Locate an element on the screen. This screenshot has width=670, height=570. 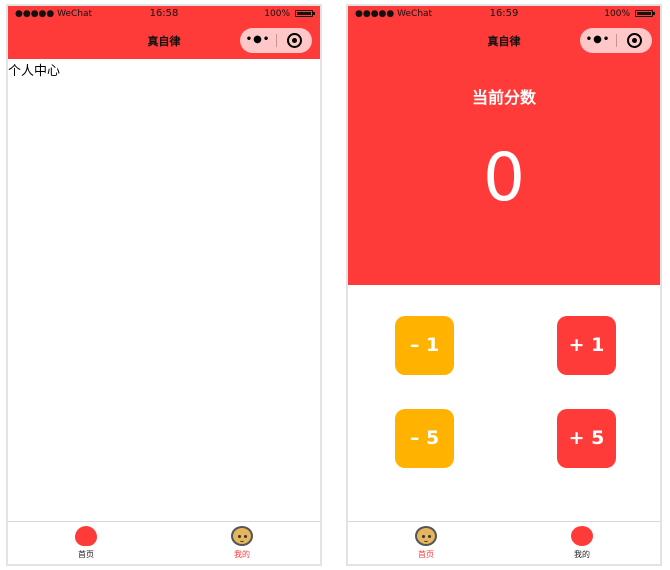
status-bar: ●●●●● WeChat 16:59 100% is located at coordinates (504, 14).